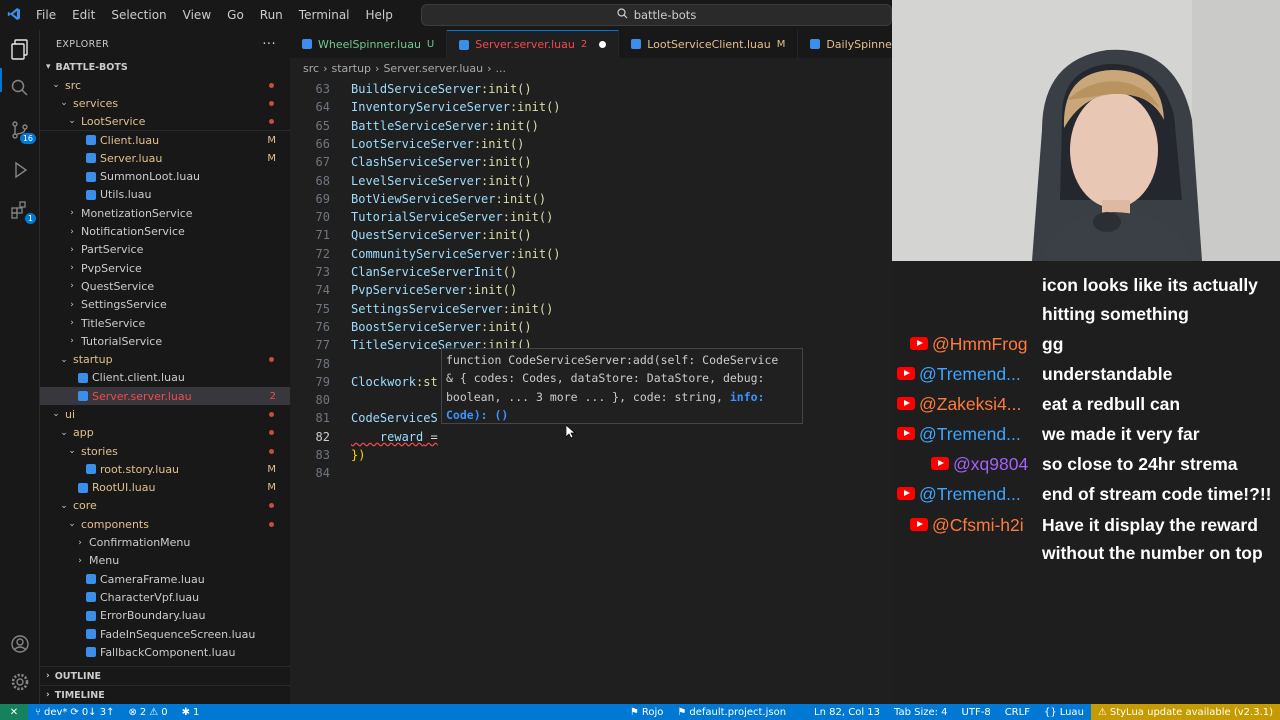  I want to click on tree-file: SummonLoot.luau, so click(165, 176).